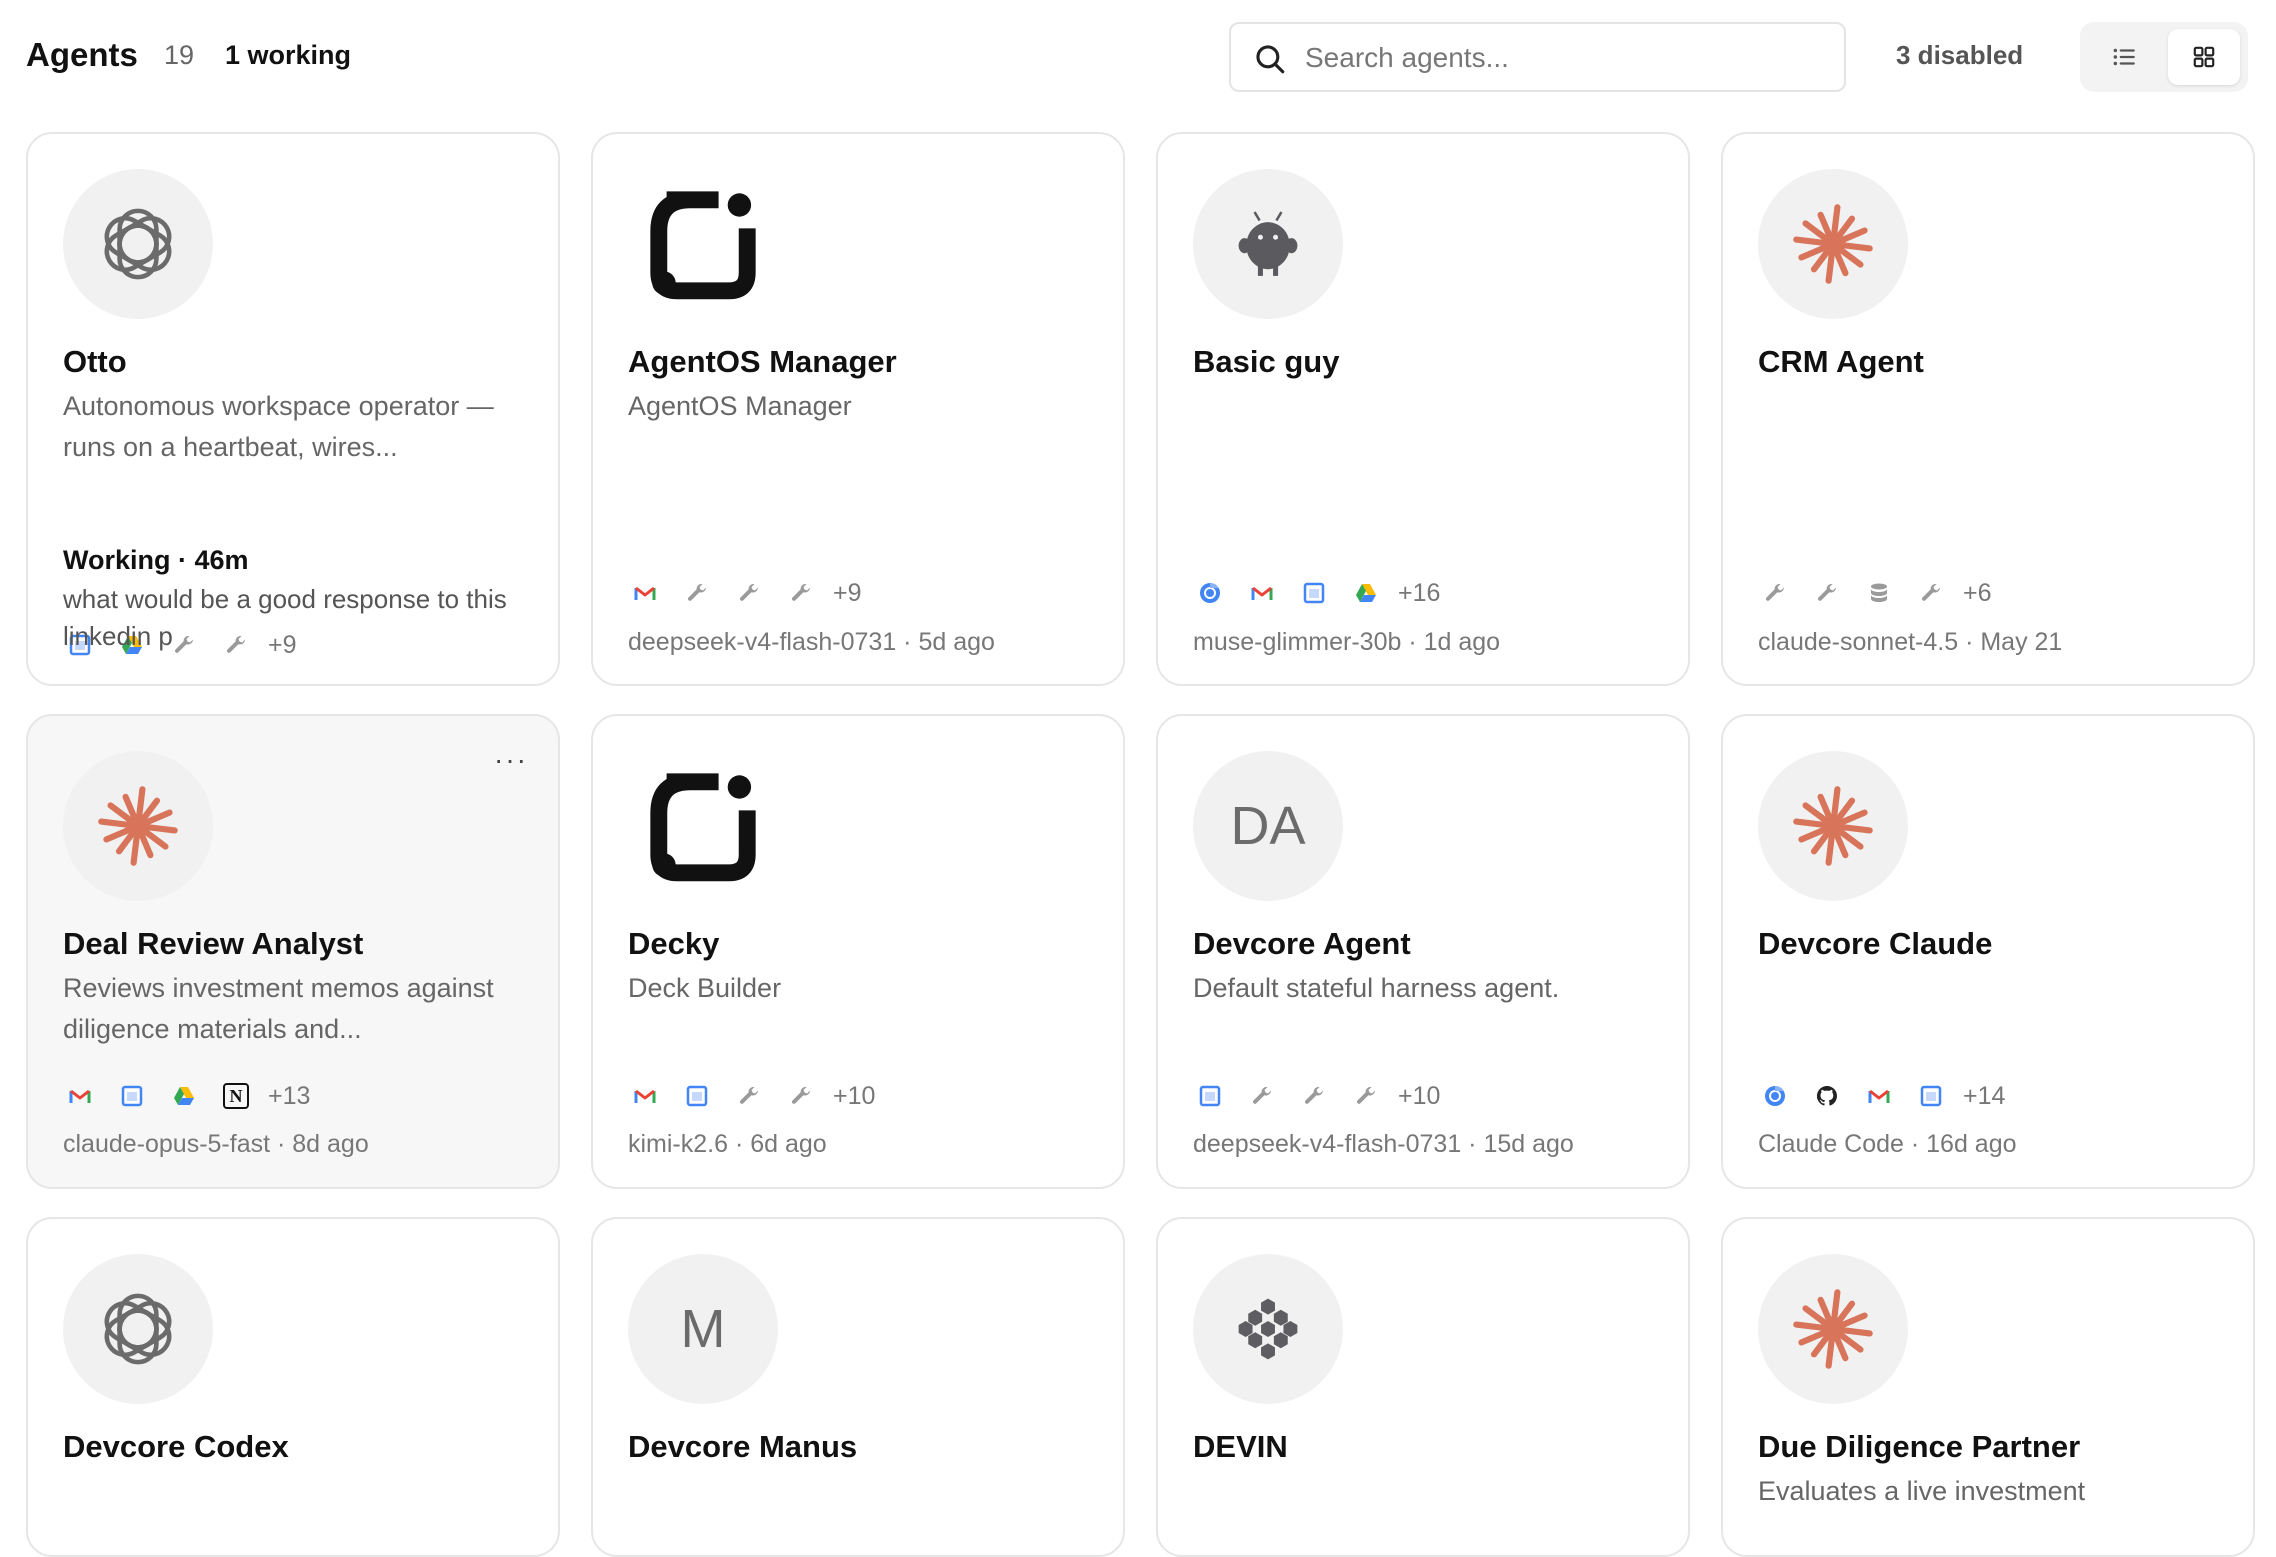 This screenshot has width=2276, height=1557. Describe the element at coordinates (95, 361) in the screenshot. I see `agent-name: Otto` at that location.